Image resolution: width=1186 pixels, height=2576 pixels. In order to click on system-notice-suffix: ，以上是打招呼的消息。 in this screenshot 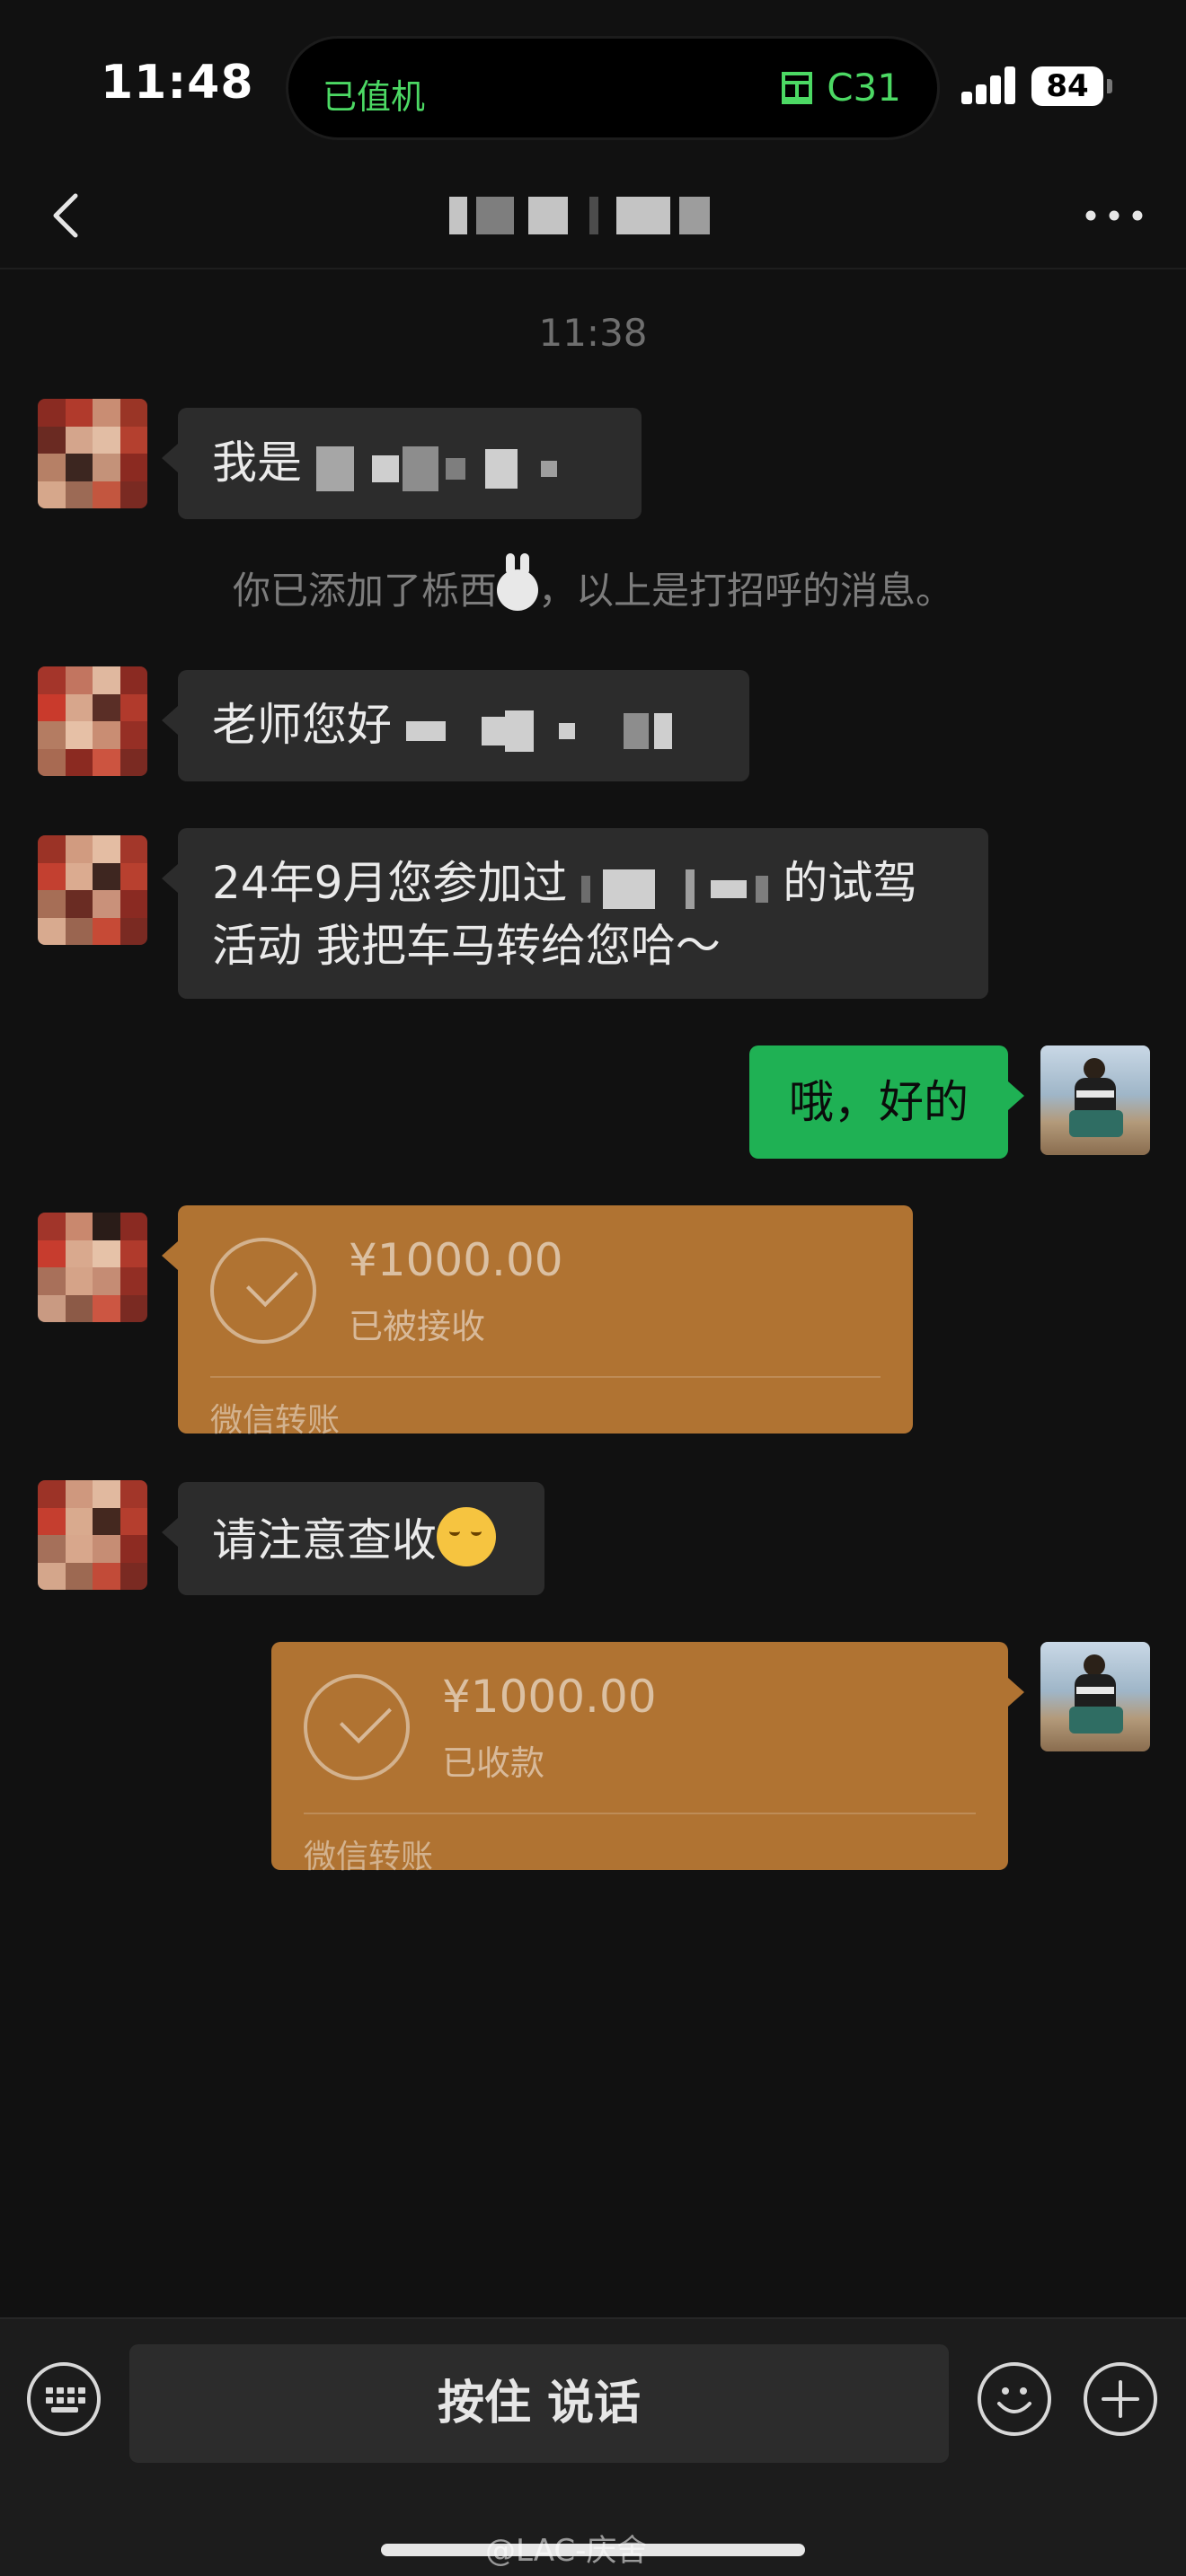, I will do `click(746, 591)`.